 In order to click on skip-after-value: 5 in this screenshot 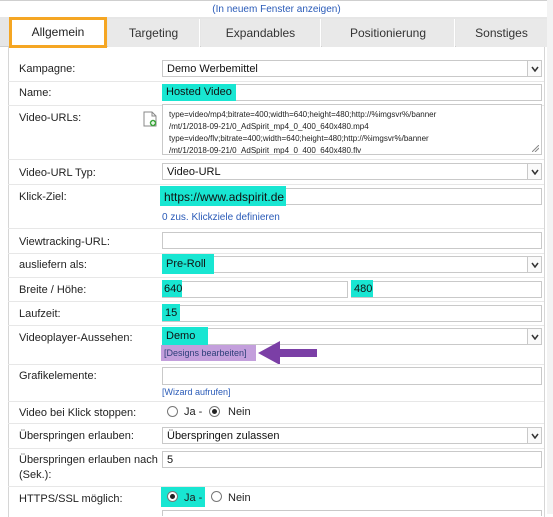, I will do `click(170, 460)`.